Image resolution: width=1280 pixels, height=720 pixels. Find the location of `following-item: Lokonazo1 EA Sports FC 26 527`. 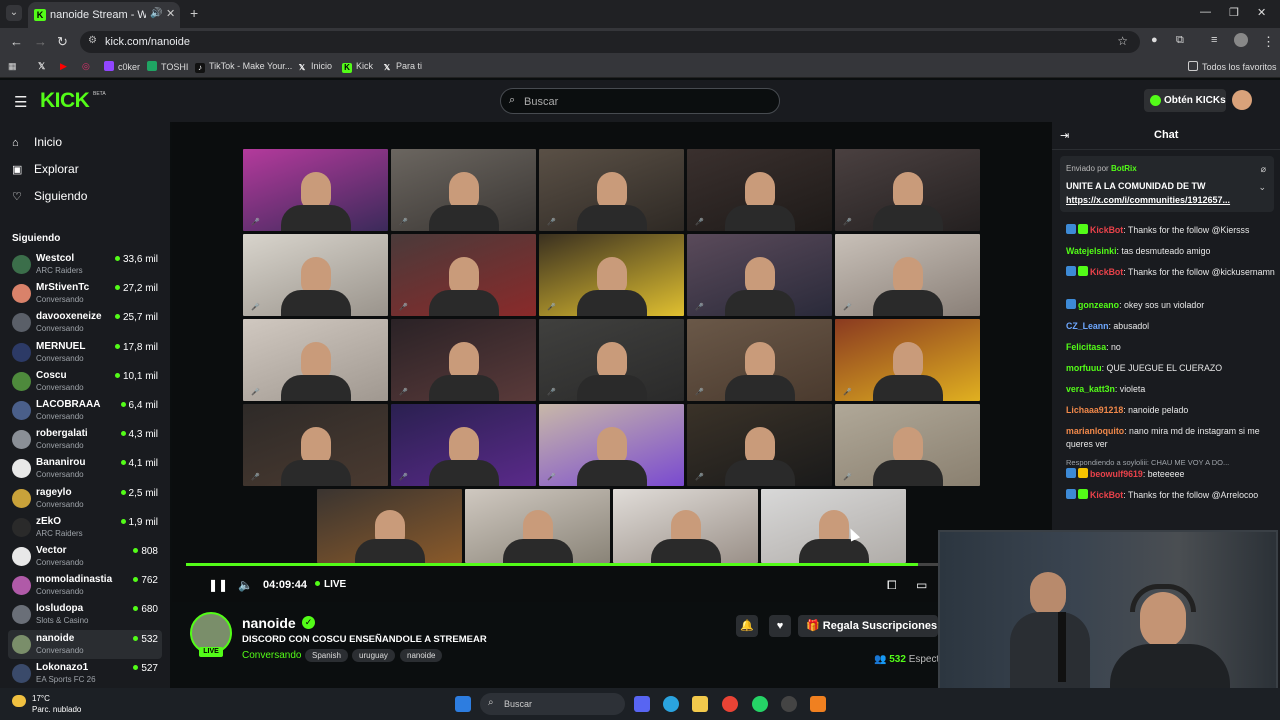

following-item: Lokonazo1 EA Sports FC 26 527 is located at coordinates (85, 673).